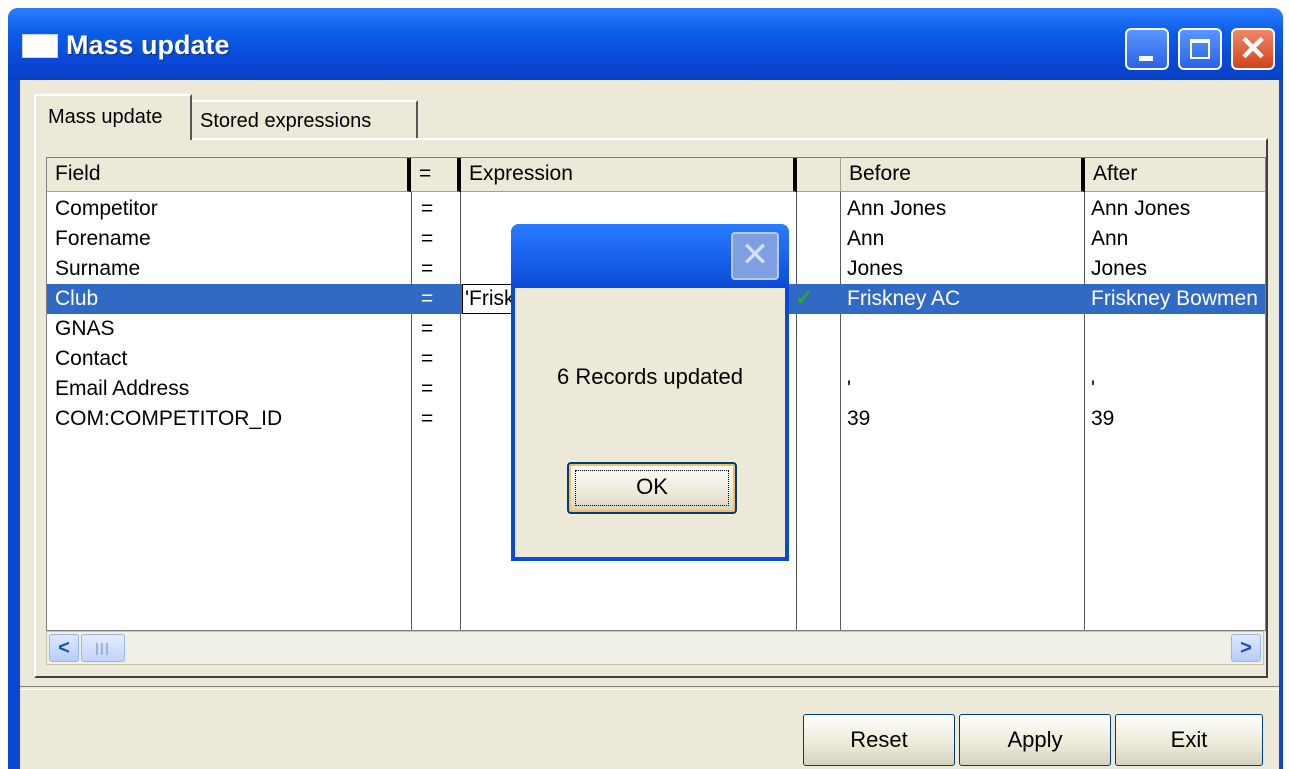 This screenshot has width=1289, height=769. I want to click on cell-before: Ann, so click(866, 238).